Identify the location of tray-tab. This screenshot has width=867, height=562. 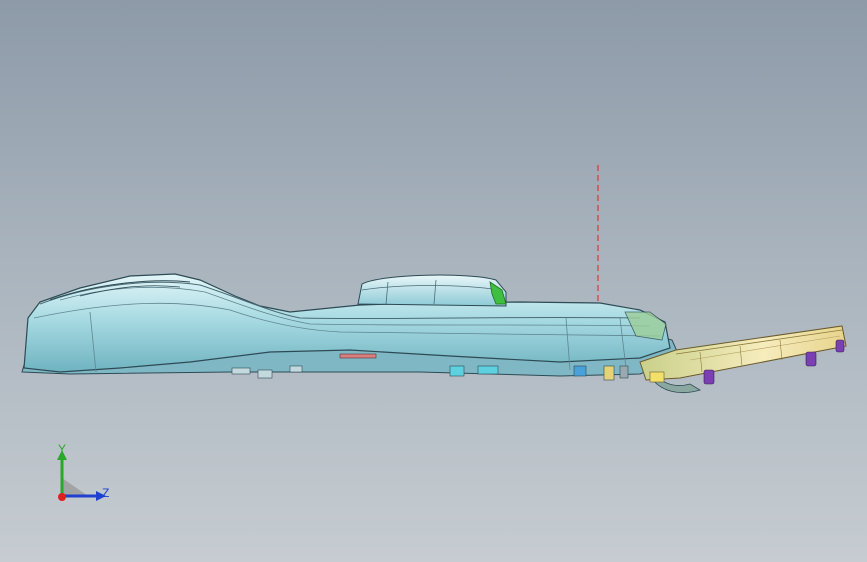
(657, 377).